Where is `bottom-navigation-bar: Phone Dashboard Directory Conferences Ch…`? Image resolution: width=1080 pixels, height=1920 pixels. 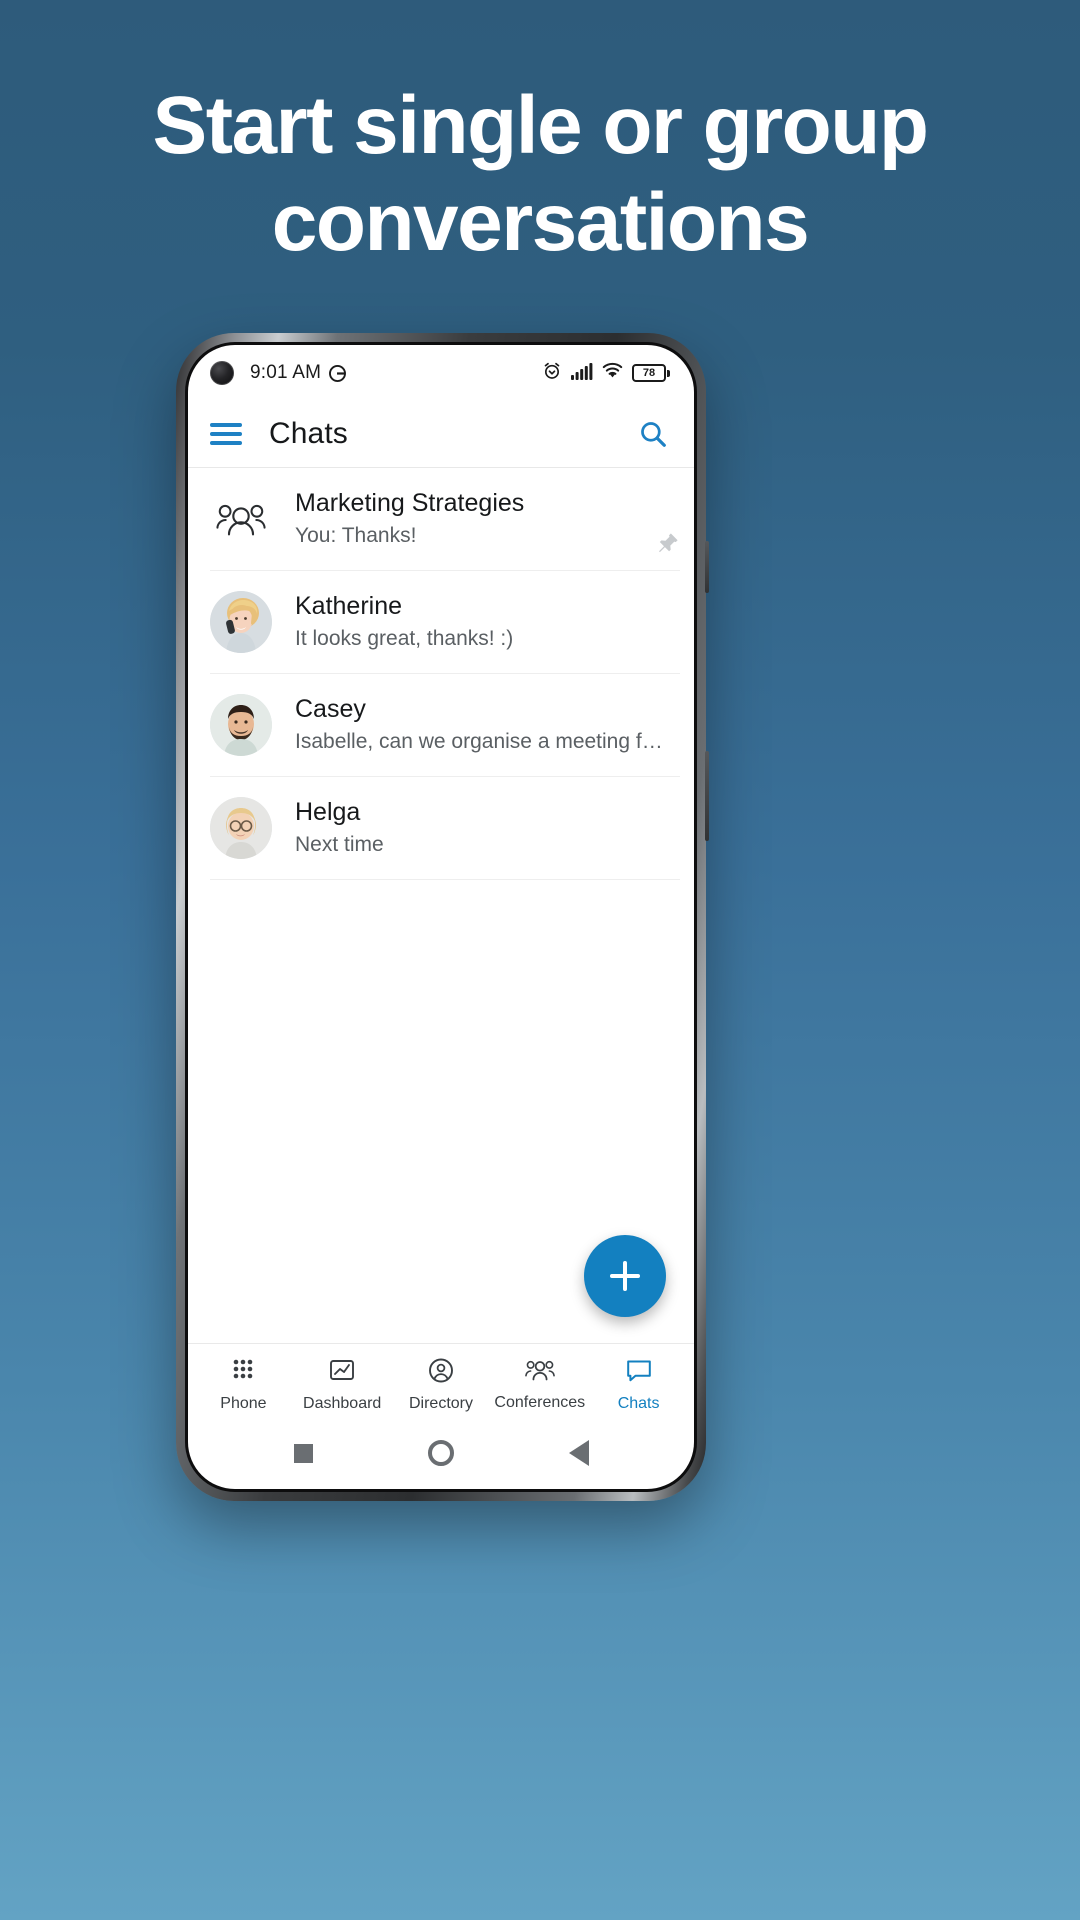
bottom-navigation-bar: Phone Dashboard Directory Conferences Ch… is located at coordinates (441, 1384).